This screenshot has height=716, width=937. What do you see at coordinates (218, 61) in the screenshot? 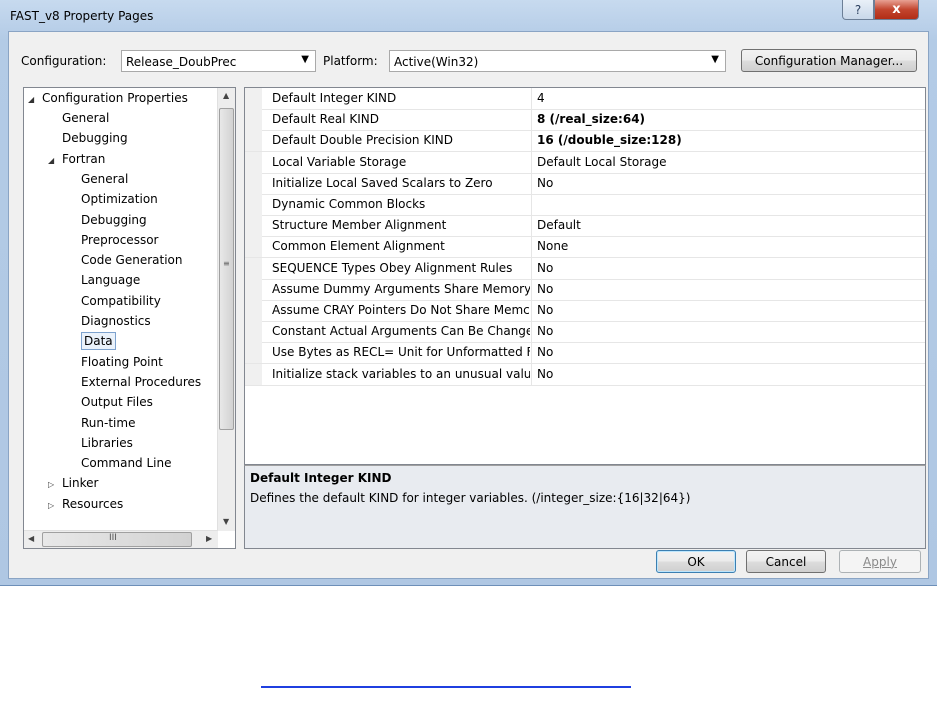
I see `configuration-select: Release_DoubPrec ▼` at bounding box center [218, 61].